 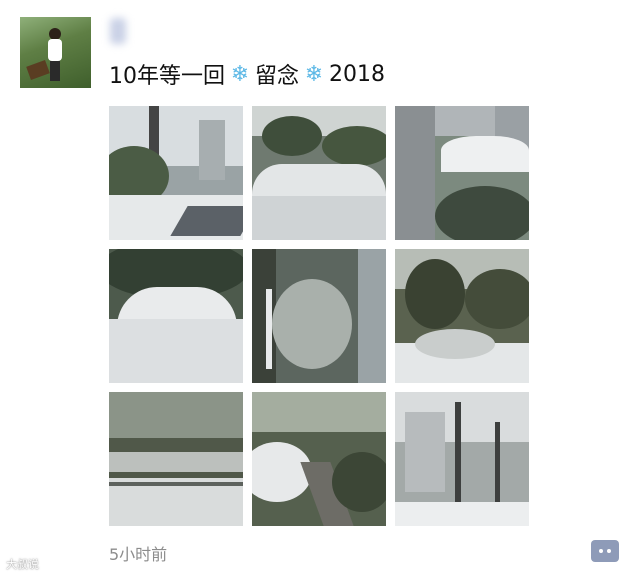 What do you see at coordinates (22, 564) in the screenshot?
I see `watermark: 大叔说` at bounding box center [22, 564].